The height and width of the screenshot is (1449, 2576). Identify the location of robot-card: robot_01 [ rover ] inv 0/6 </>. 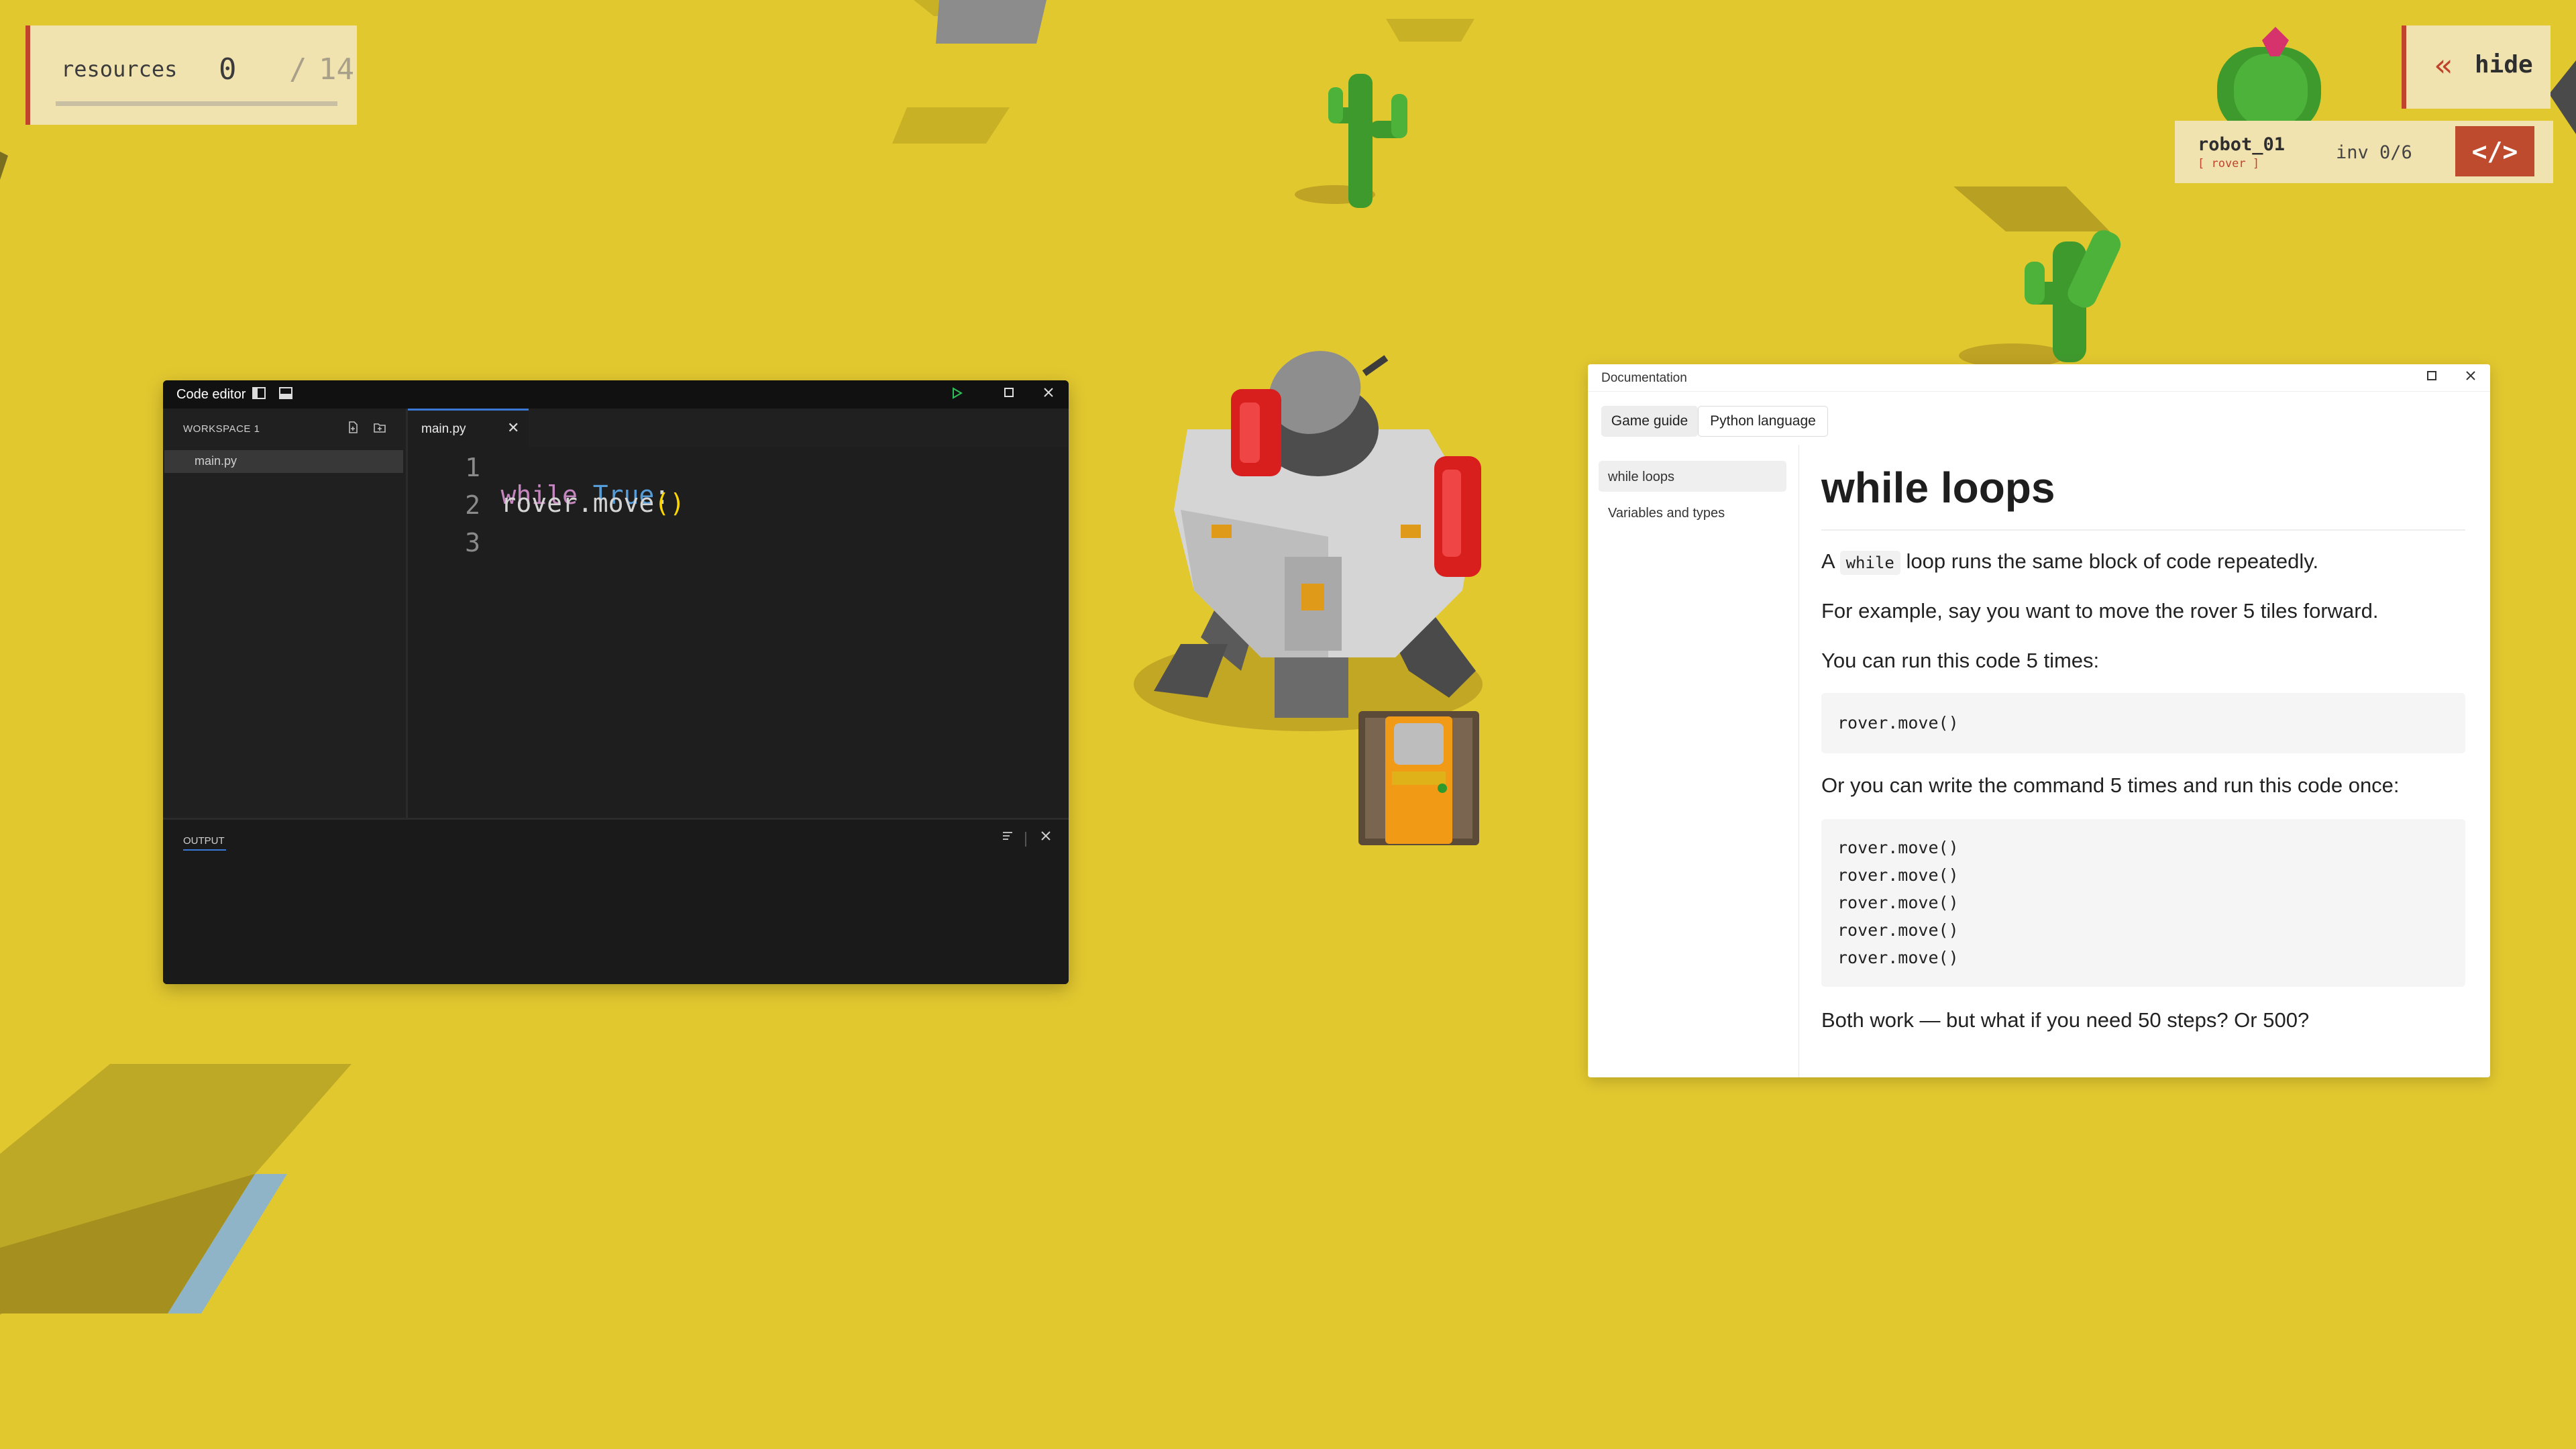
(2364, 152).